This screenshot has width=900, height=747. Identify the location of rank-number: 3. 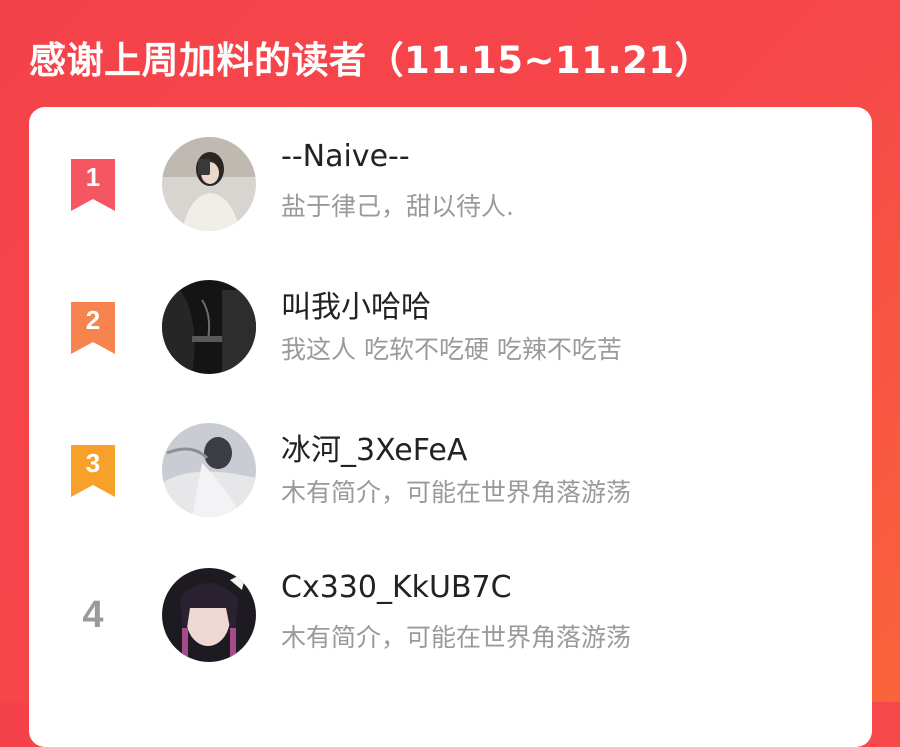
(93, 463).